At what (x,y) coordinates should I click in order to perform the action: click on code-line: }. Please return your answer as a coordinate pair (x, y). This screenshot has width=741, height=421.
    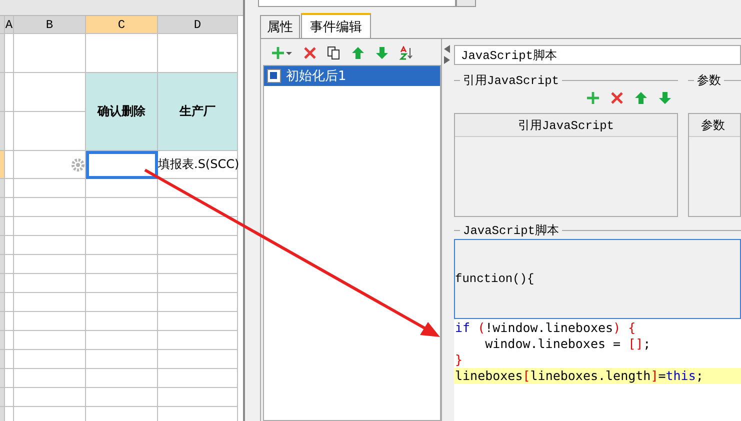
    Looking at the image, I should click on (459, 360).